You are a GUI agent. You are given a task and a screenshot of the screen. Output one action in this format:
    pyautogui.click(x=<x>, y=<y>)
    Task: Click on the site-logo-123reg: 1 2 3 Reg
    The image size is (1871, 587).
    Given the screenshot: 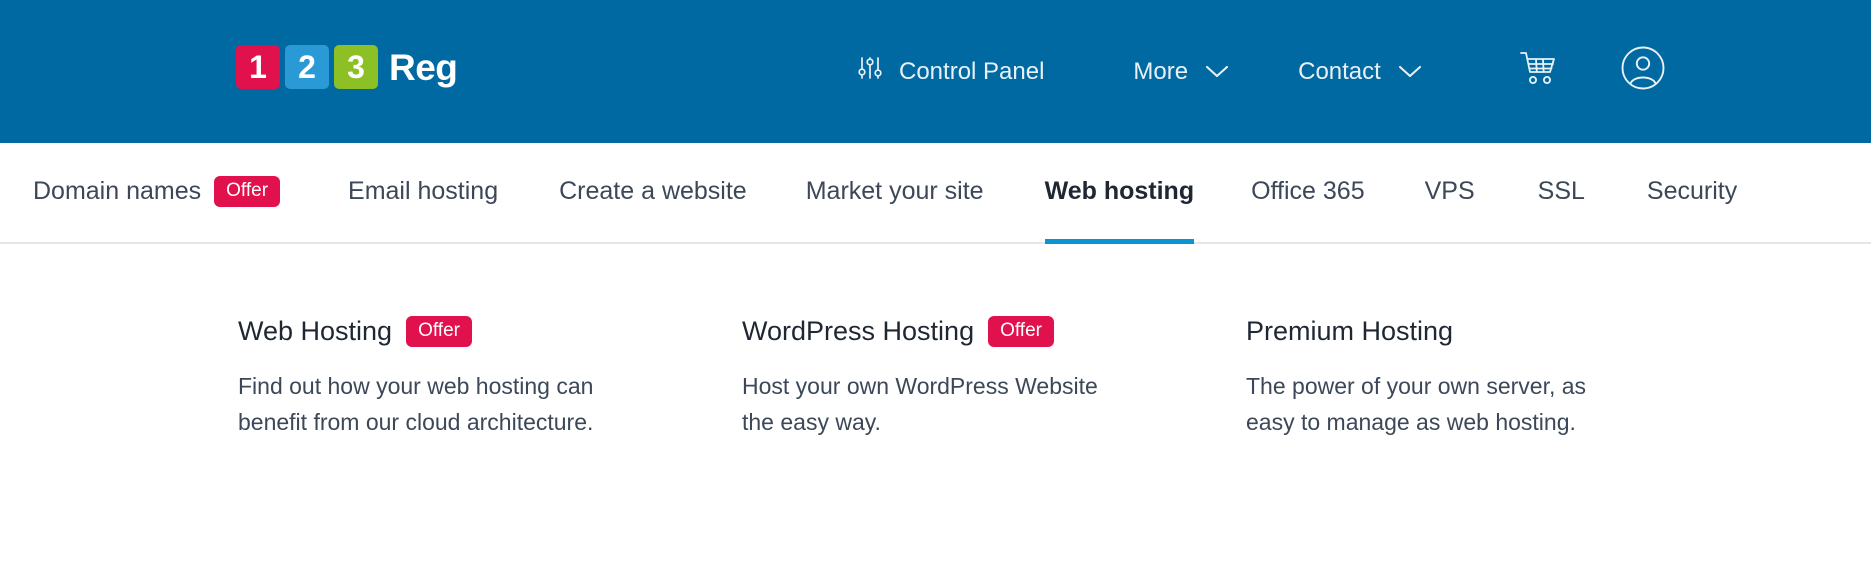 What is the action you would take?
    pyautogui.click(x=347, y=67)
    